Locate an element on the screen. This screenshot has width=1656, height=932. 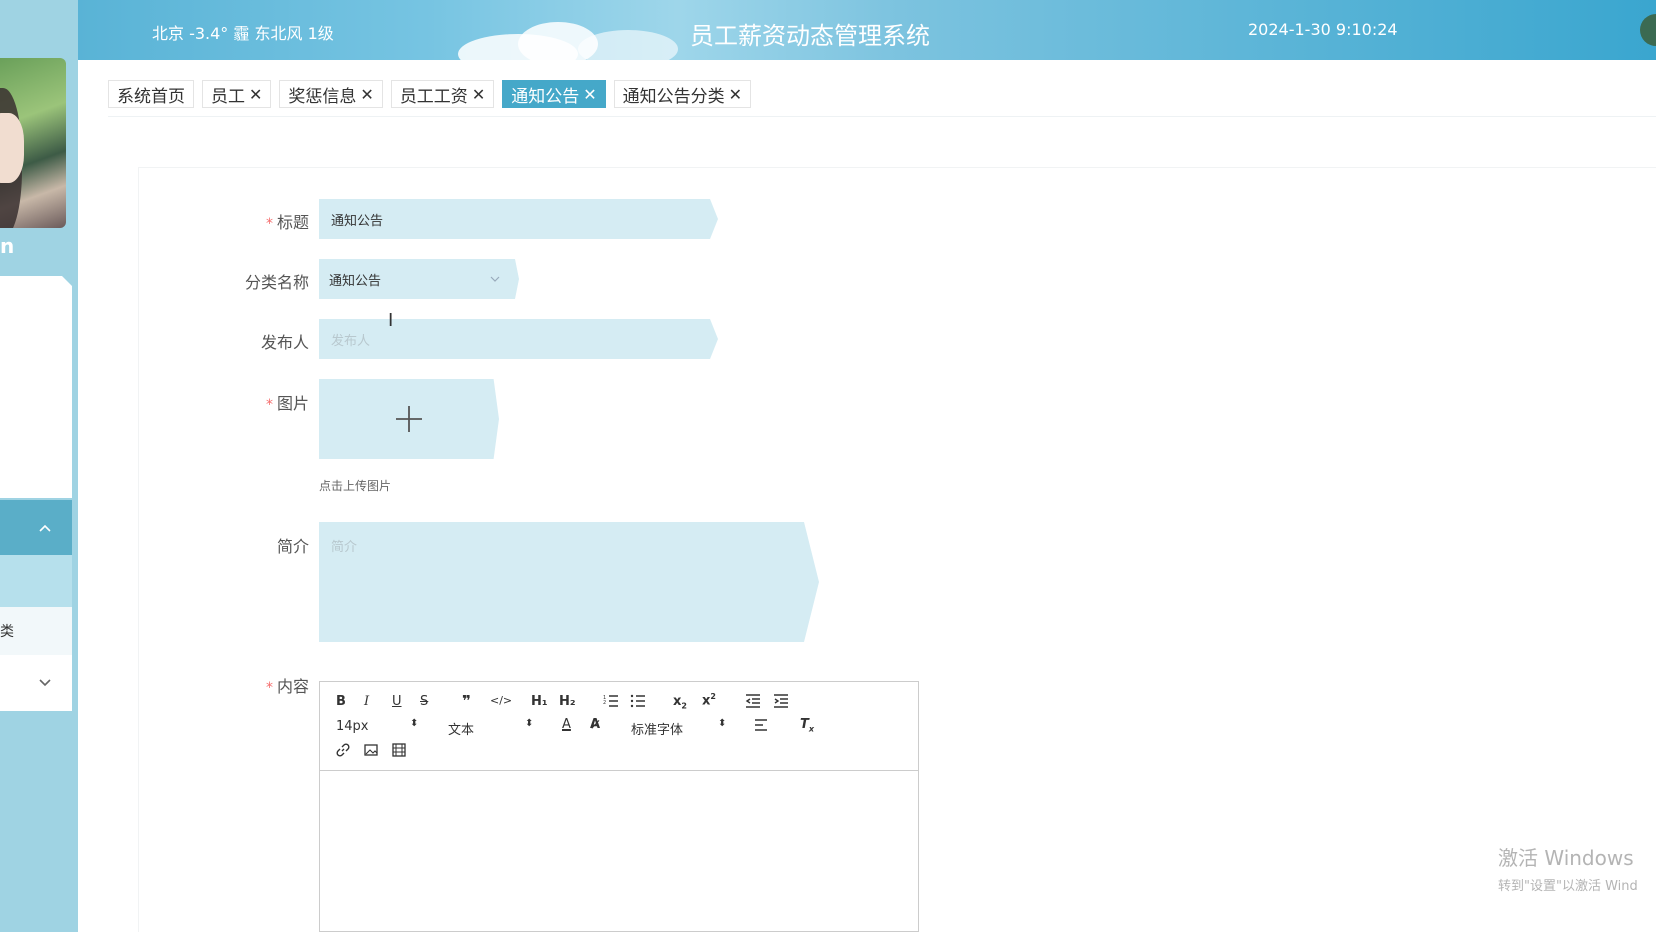
clear-format-icon: Tx is located at coordinates (807, 725).